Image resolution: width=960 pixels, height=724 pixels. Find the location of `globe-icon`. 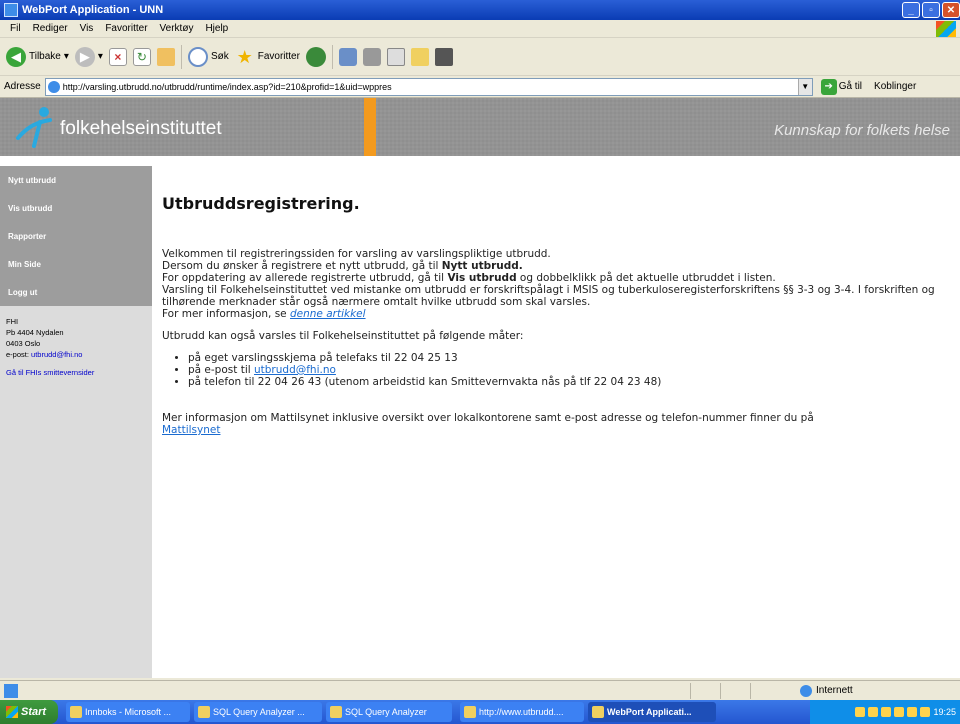

globe-icon is located at coordinates (806, 690).